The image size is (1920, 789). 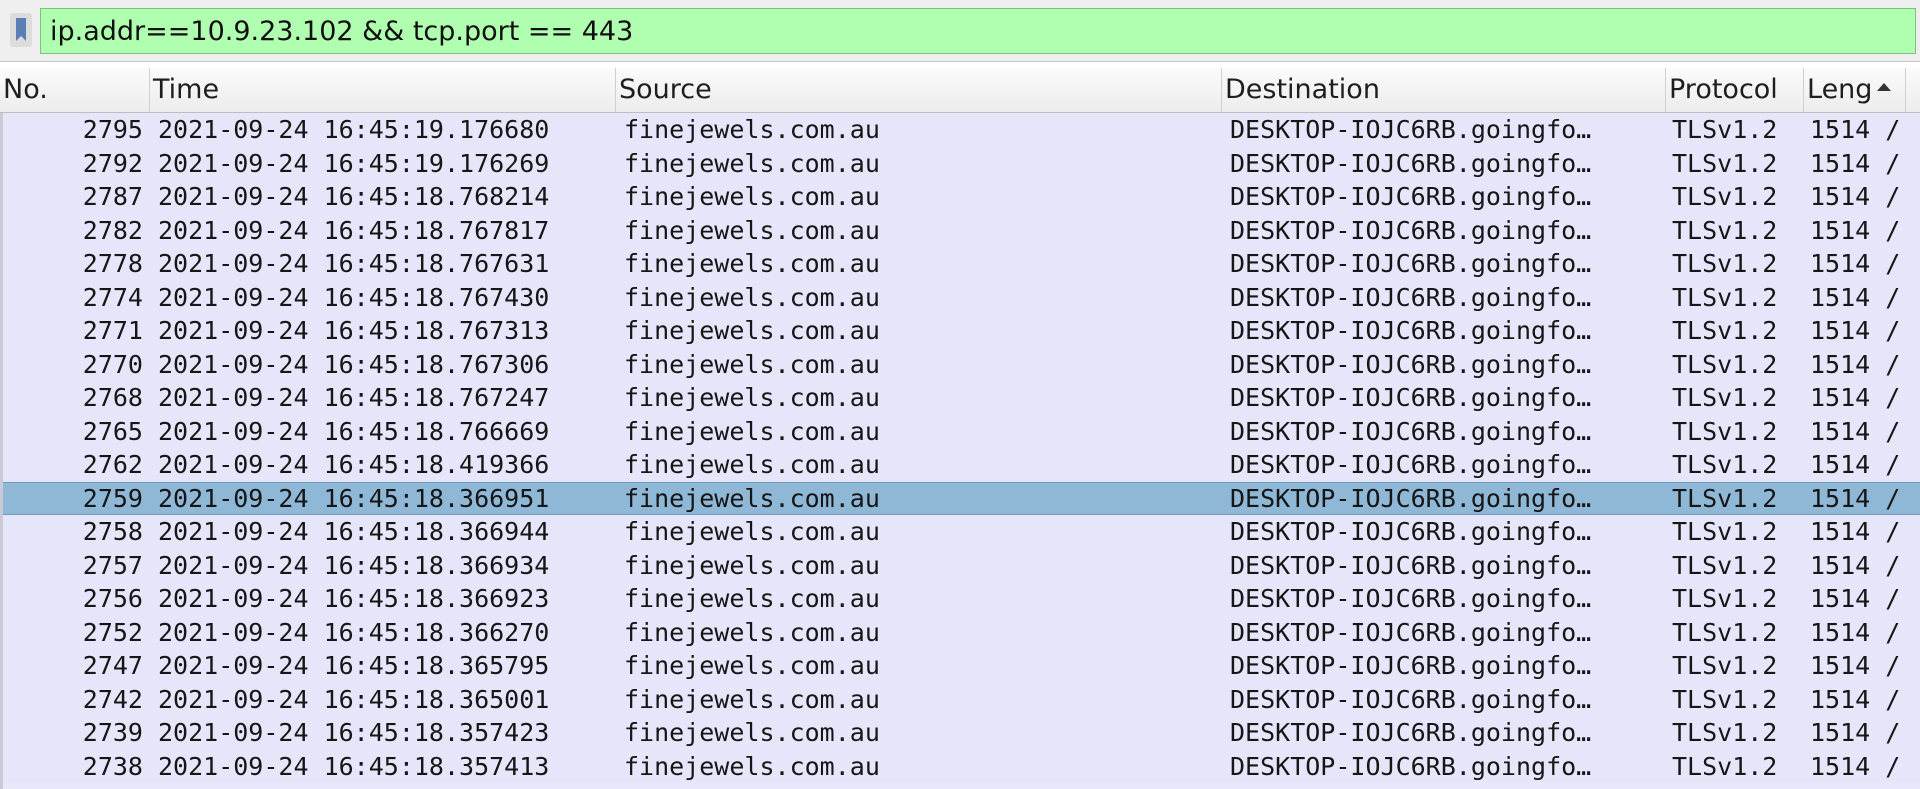 What do you see at coordinates (1884, 87) in the screenshot?
I see `sort-ascending-icon` at bounding box center [1884, 87].